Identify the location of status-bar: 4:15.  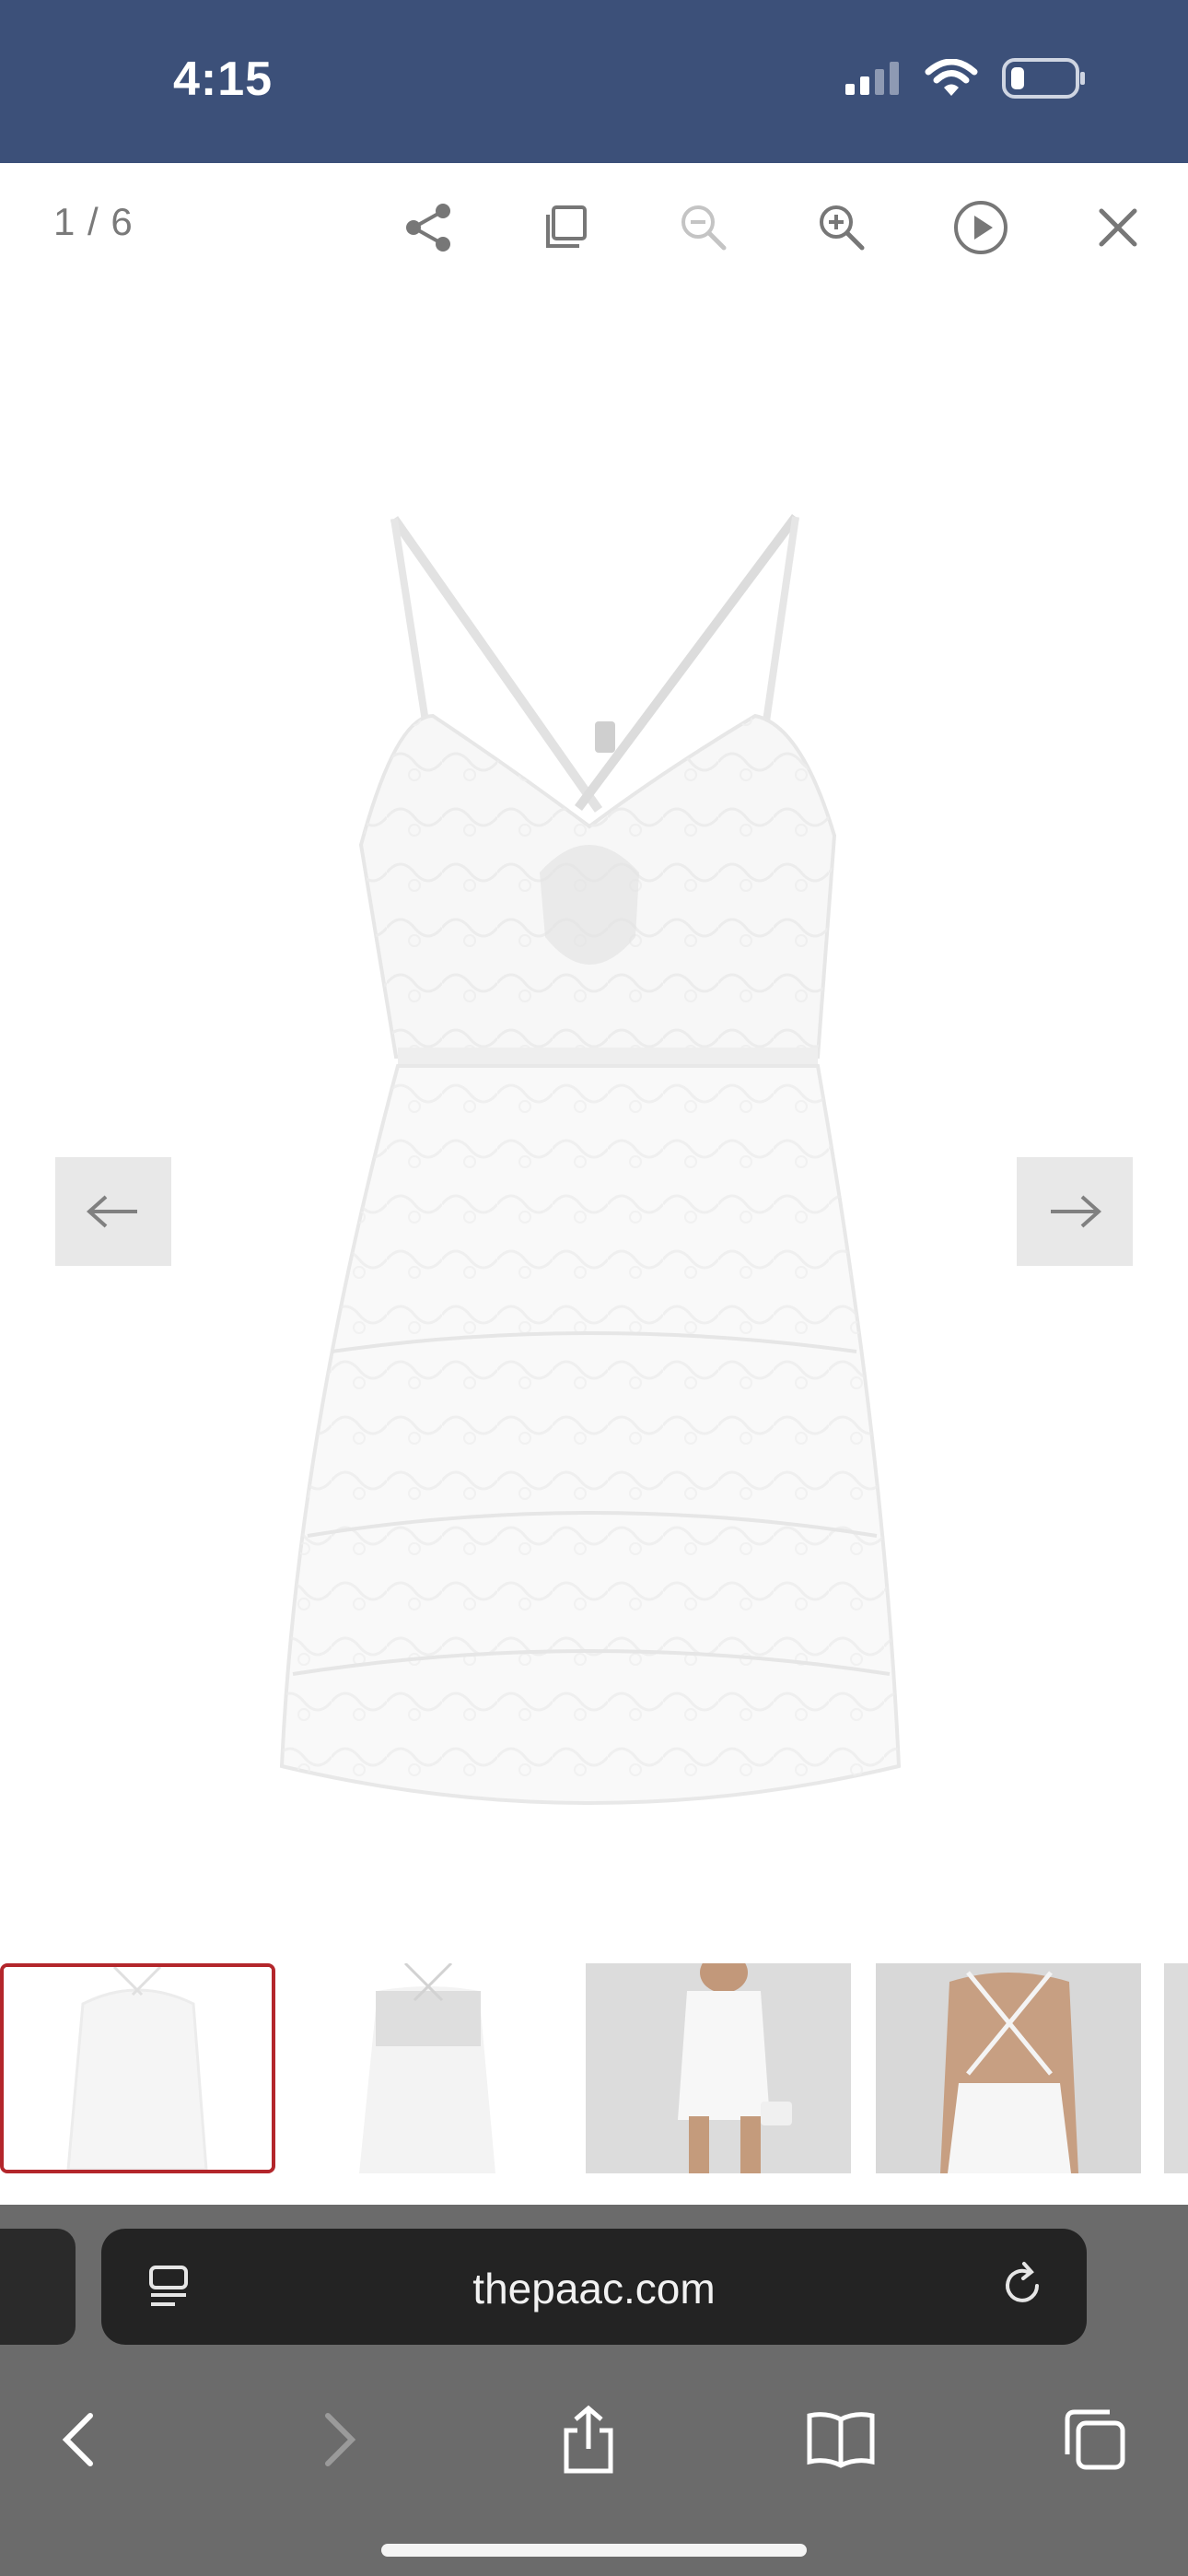
(594, 81).